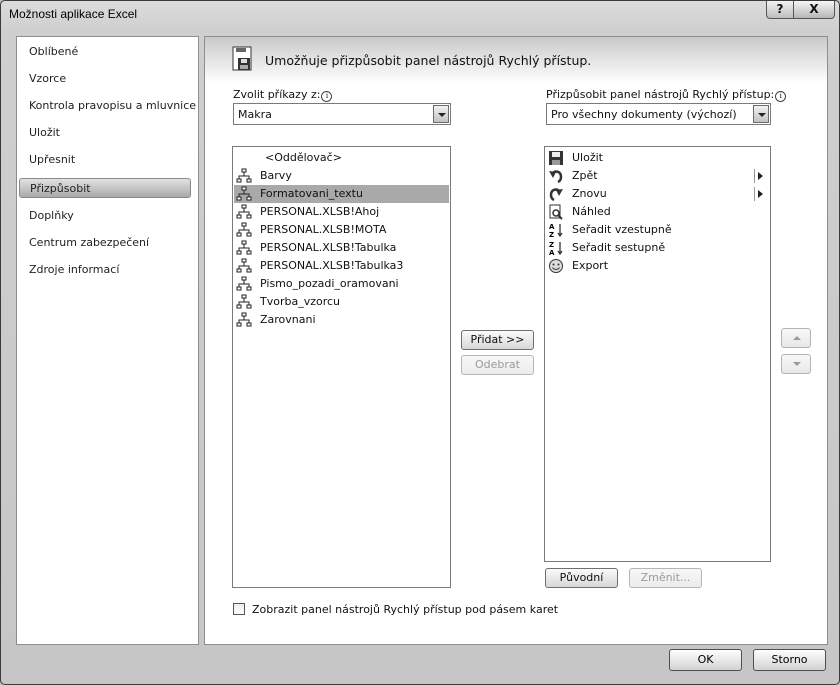  Describe the element at coordinates (51, 215) in the screenshot. I see `sidebar-item-addins: Doplňky` at that location.